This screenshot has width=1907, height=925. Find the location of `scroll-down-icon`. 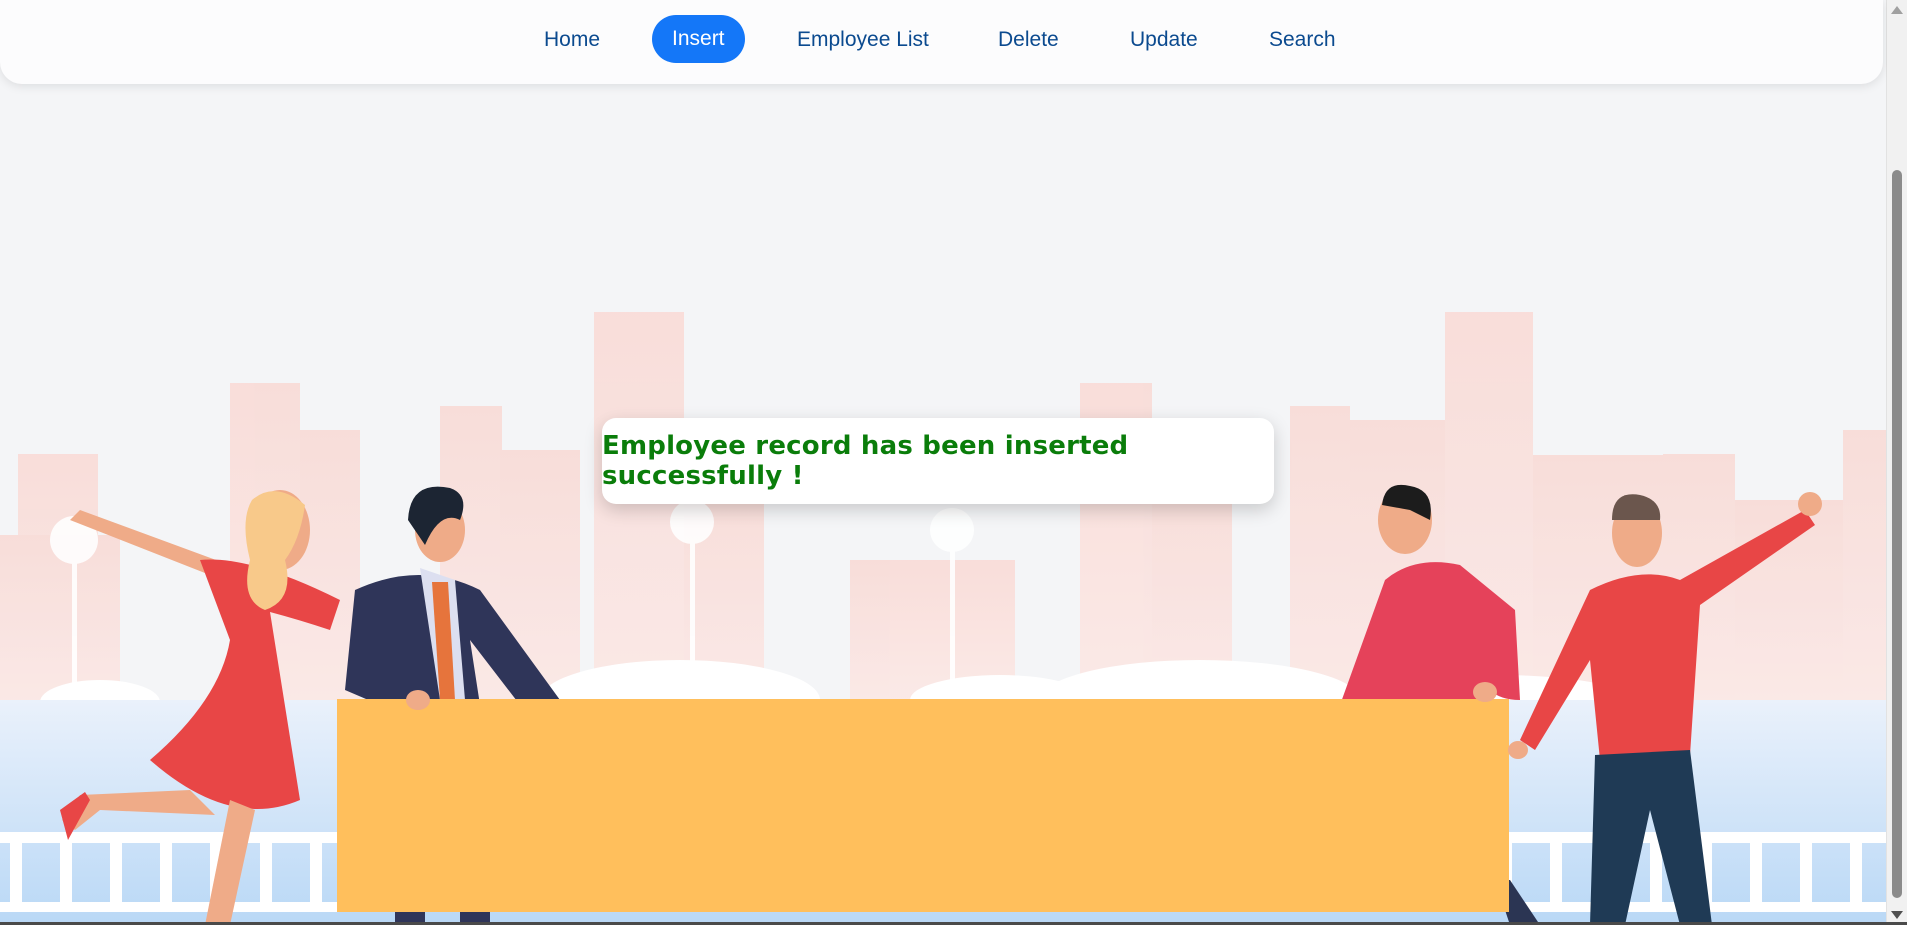

scroll-down-icon is located at coordinates (1897, 915).